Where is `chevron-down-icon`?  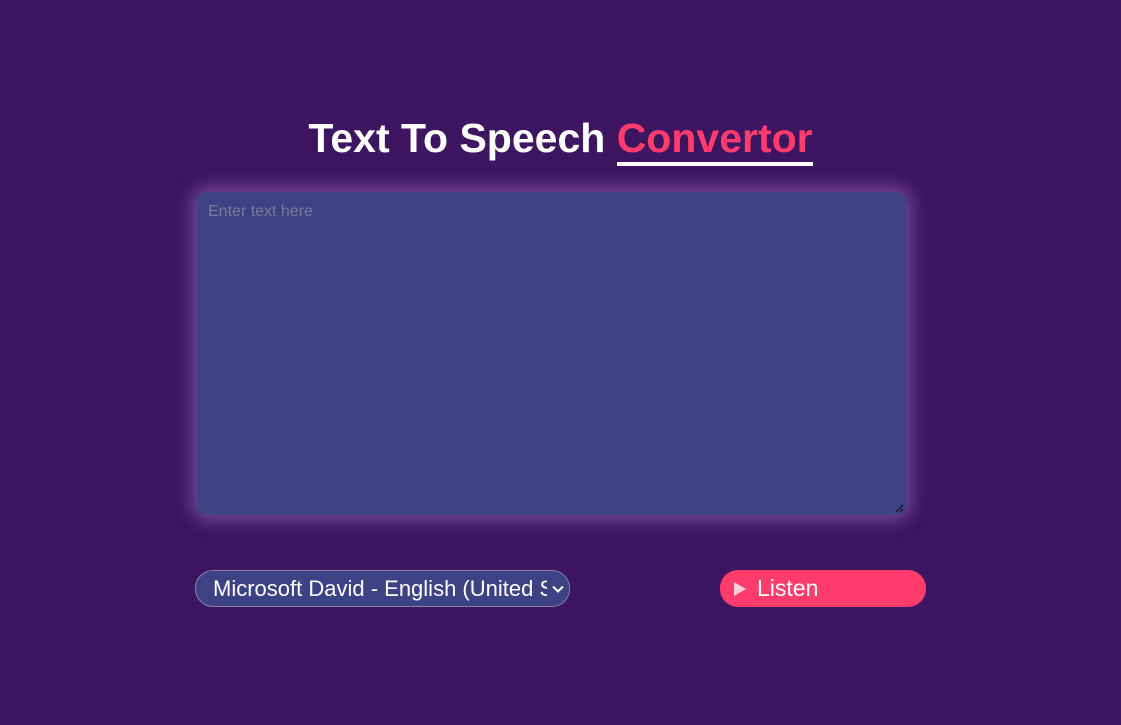
chevron-down-icon is located at coordinates (558, 588).